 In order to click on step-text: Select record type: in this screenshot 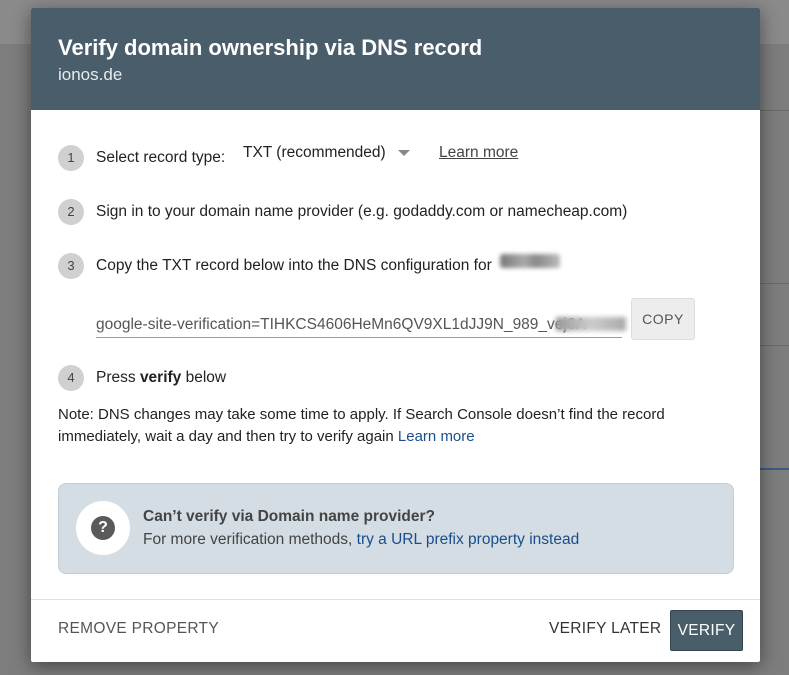, I will do `click(161, 157)`.